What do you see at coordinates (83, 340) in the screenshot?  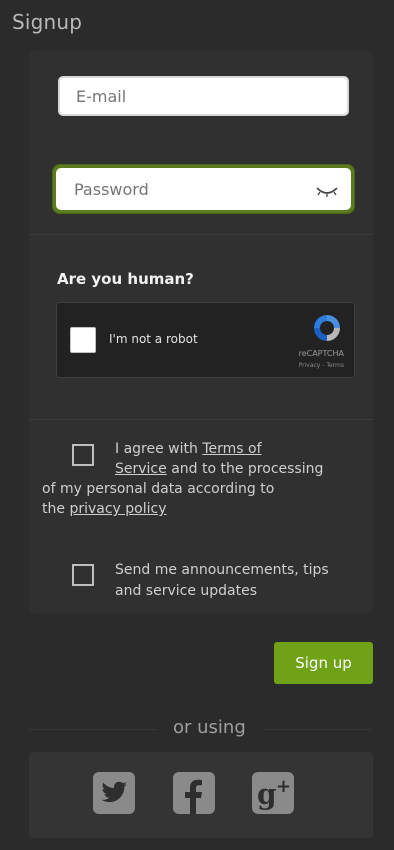 I see `recaptcha-checkbox` at bounding box center [83, 340].